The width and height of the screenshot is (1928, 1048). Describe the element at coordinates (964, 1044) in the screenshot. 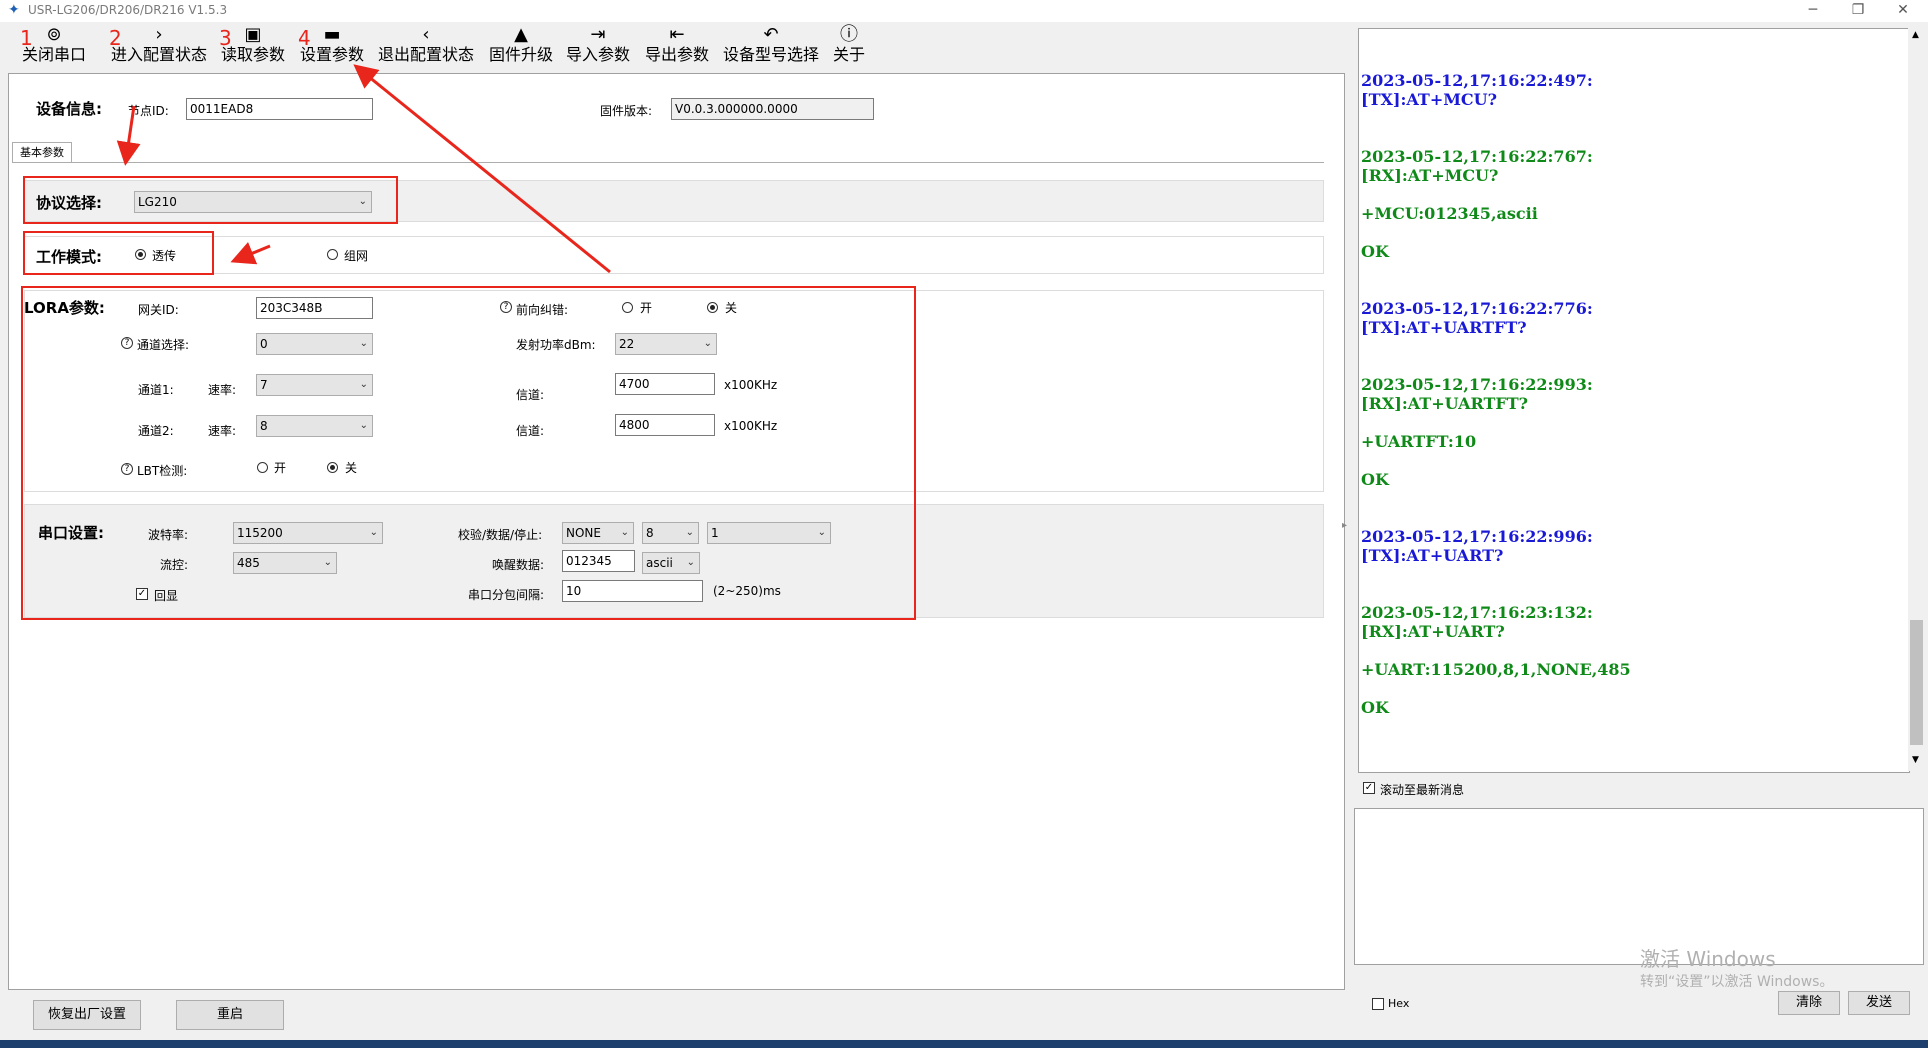

I see `taskbar` at that location.